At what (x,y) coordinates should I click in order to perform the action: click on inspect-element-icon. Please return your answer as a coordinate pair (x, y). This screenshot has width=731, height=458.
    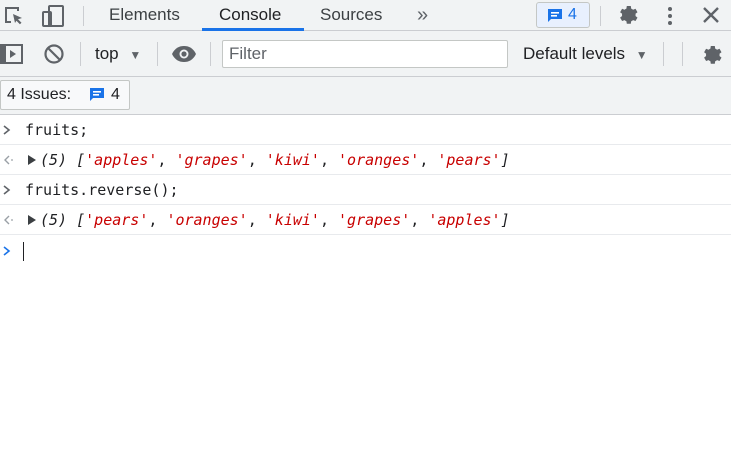
    Looking at the image, I should click on (14, 18).